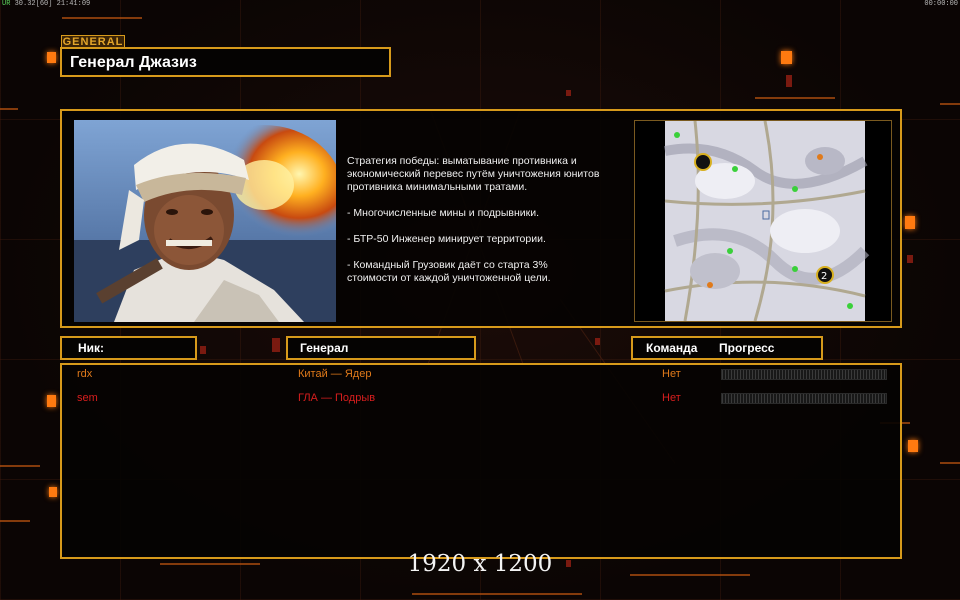 This screenshot has height=600, width=960. What do you see at coordinates (6, 4) in the screenshot?
I see `hud-prefix: UR` at bounding box center [6, 4].